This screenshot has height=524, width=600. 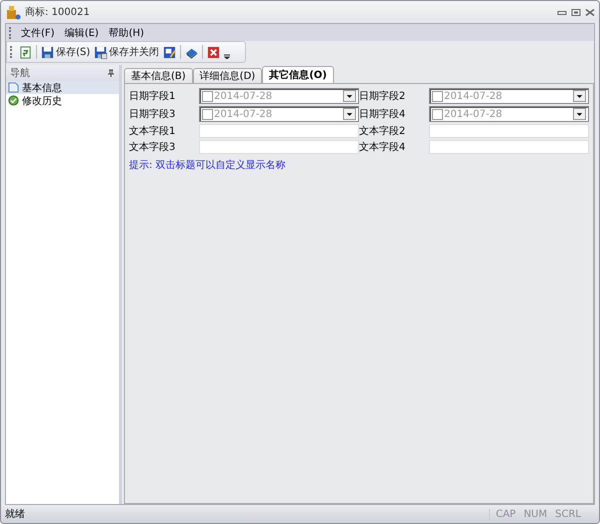 I want to click on key-indicator: SCRL, so click(x=568, y=514).